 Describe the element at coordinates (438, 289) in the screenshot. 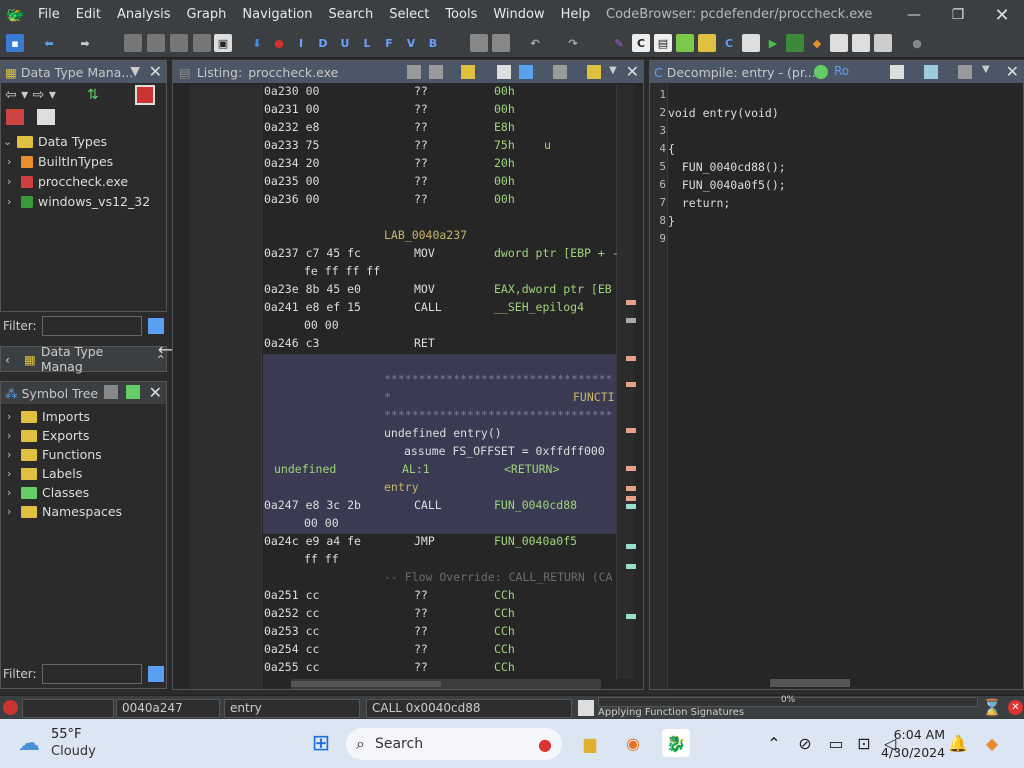

I see `listing-row: 0a23e 8b 45 e0 MOV EAX,dword ptr [EB` at that location.